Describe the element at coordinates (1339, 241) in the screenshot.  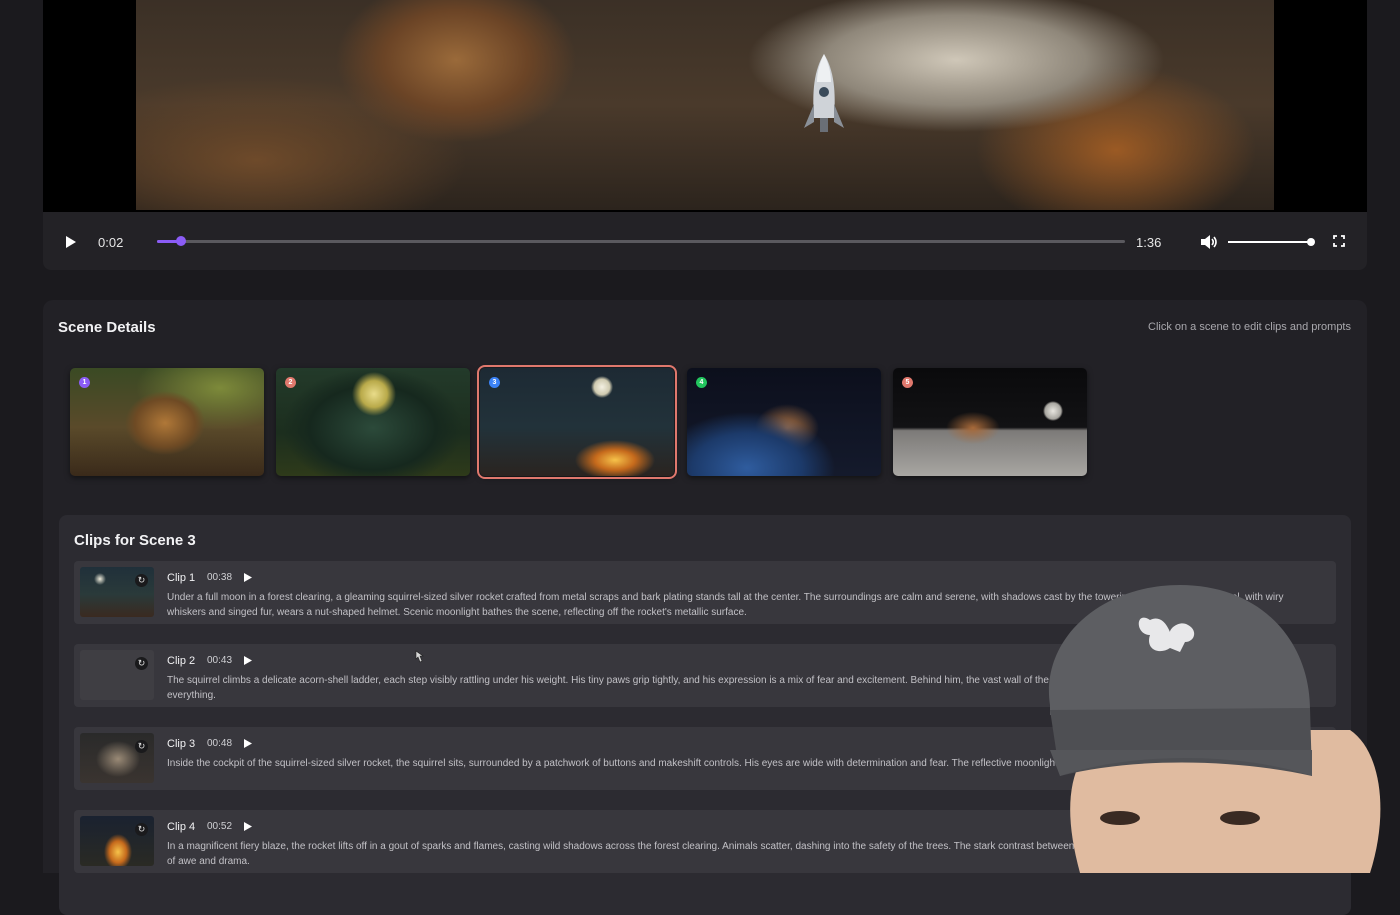
I see `fullscreen-icon` at that location.